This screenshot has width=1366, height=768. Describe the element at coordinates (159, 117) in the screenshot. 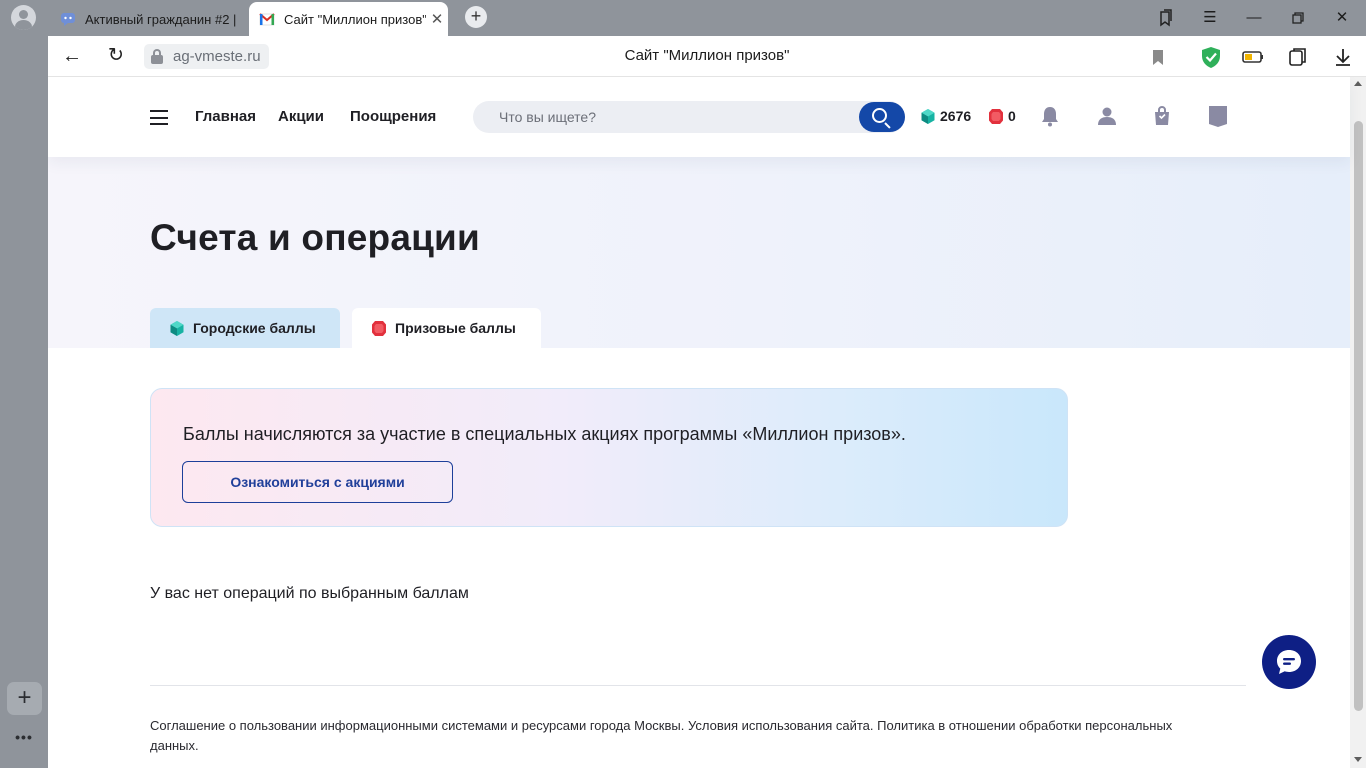

I see `hamburger-menu-icon` at that location.